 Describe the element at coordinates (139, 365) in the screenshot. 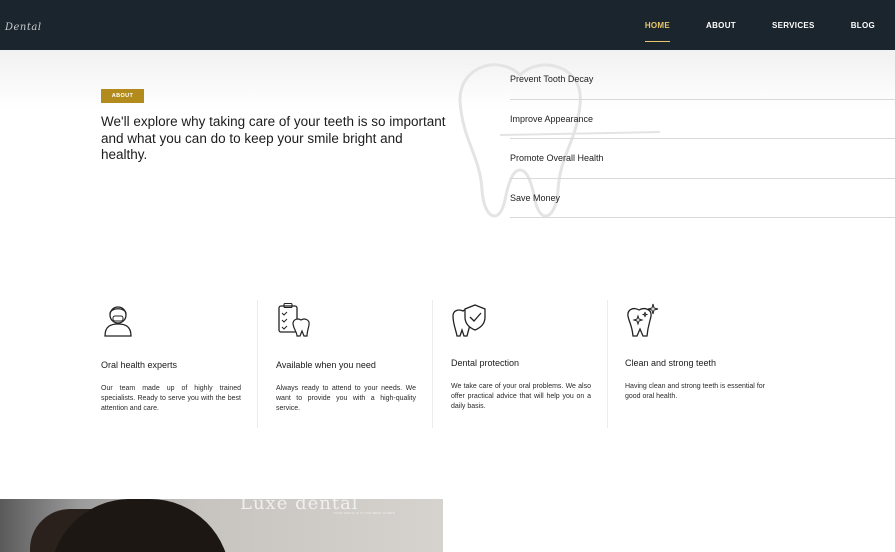

I see `feature-title: Oral health experts` at that location.